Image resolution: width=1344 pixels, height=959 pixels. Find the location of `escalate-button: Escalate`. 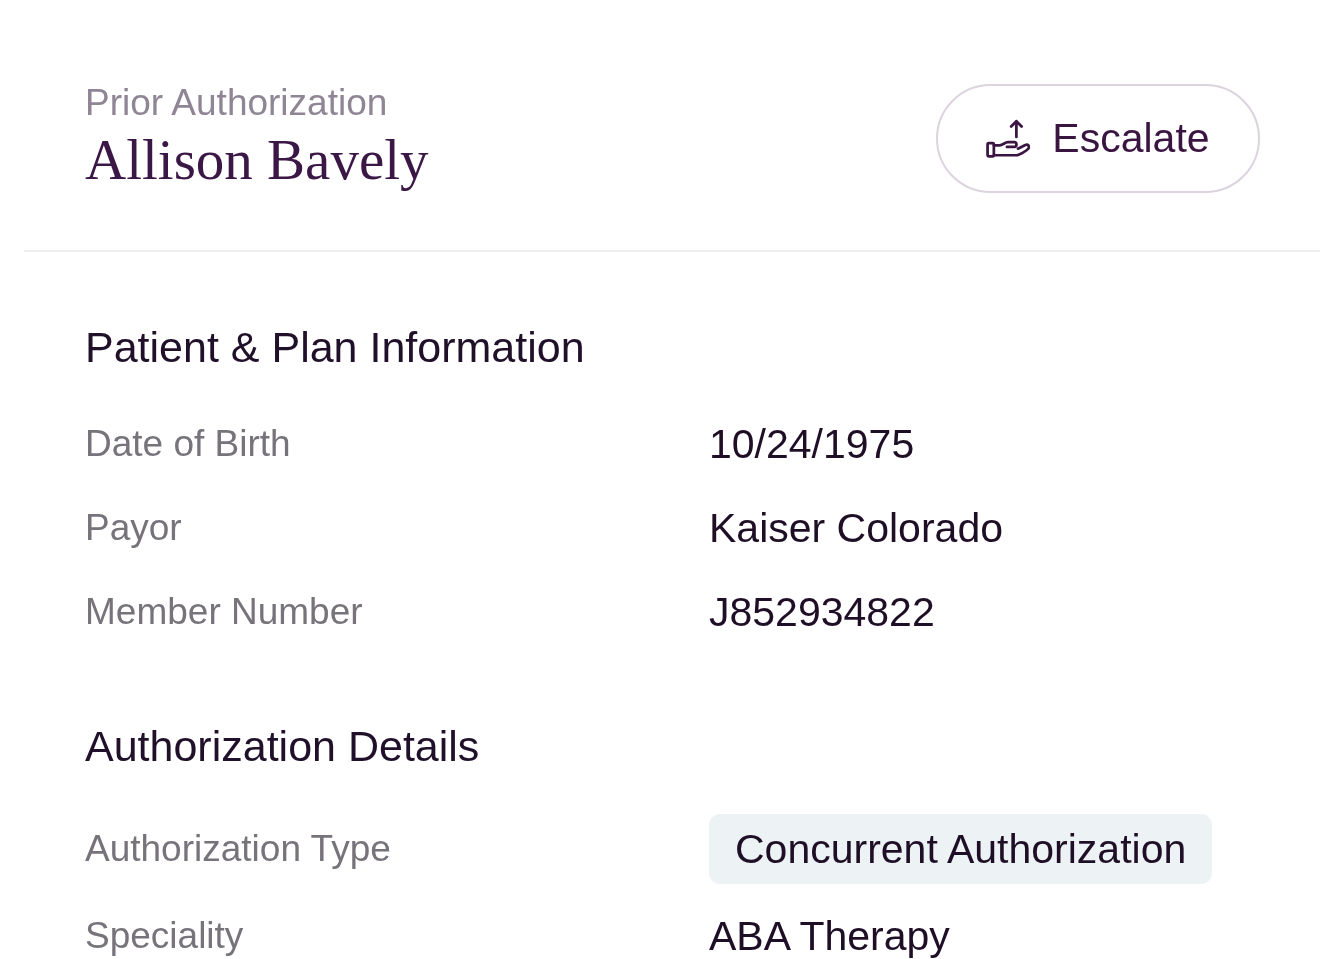

escalate-button: Escalate is located at coordinates (1098, 138).